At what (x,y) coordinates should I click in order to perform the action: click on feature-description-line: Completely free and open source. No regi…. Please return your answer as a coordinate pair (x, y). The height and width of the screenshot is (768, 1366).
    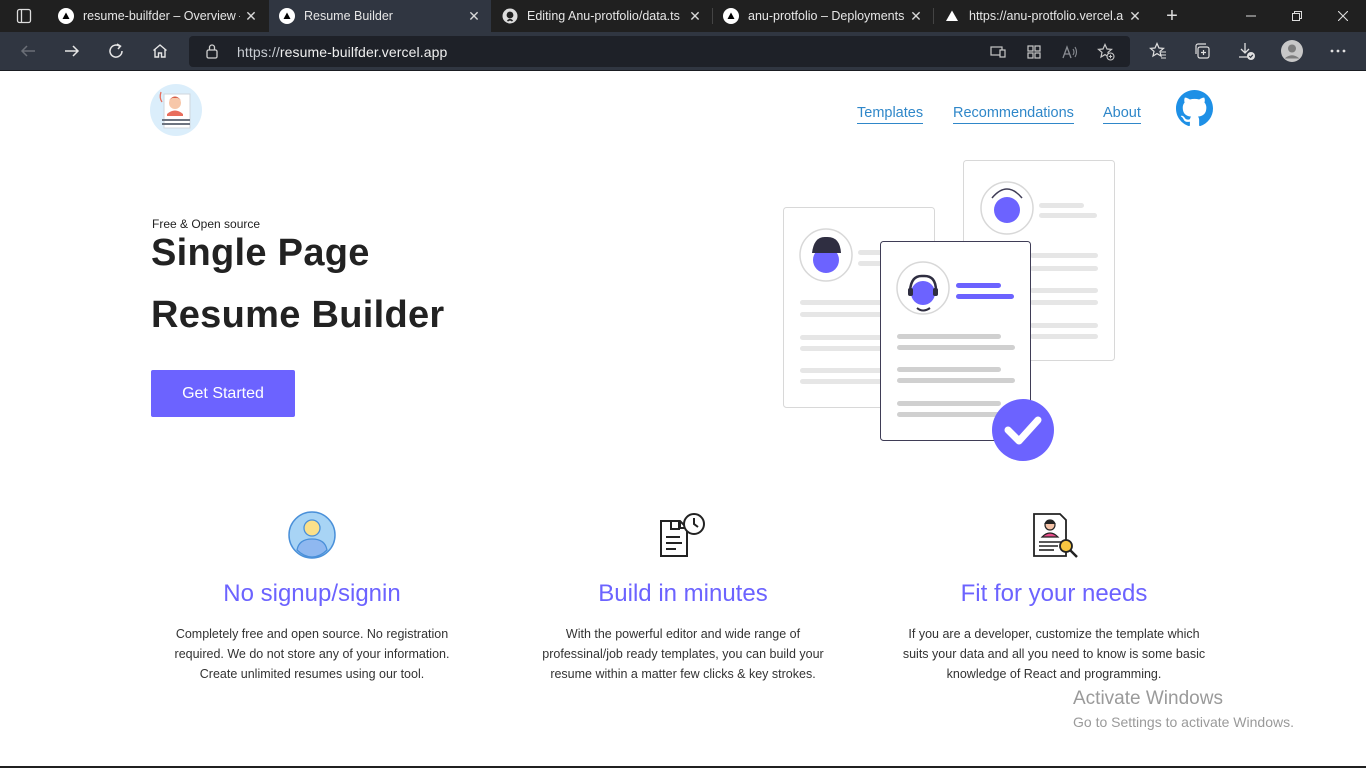
    Looking at the image, I should click on (312, 634).